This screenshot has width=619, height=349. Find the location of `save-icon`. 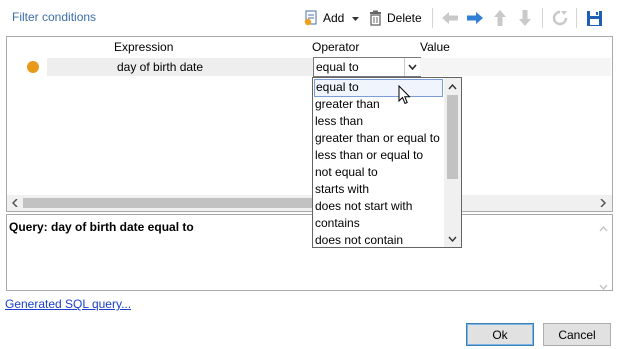

save-icon is located at coordinates (594, 18).